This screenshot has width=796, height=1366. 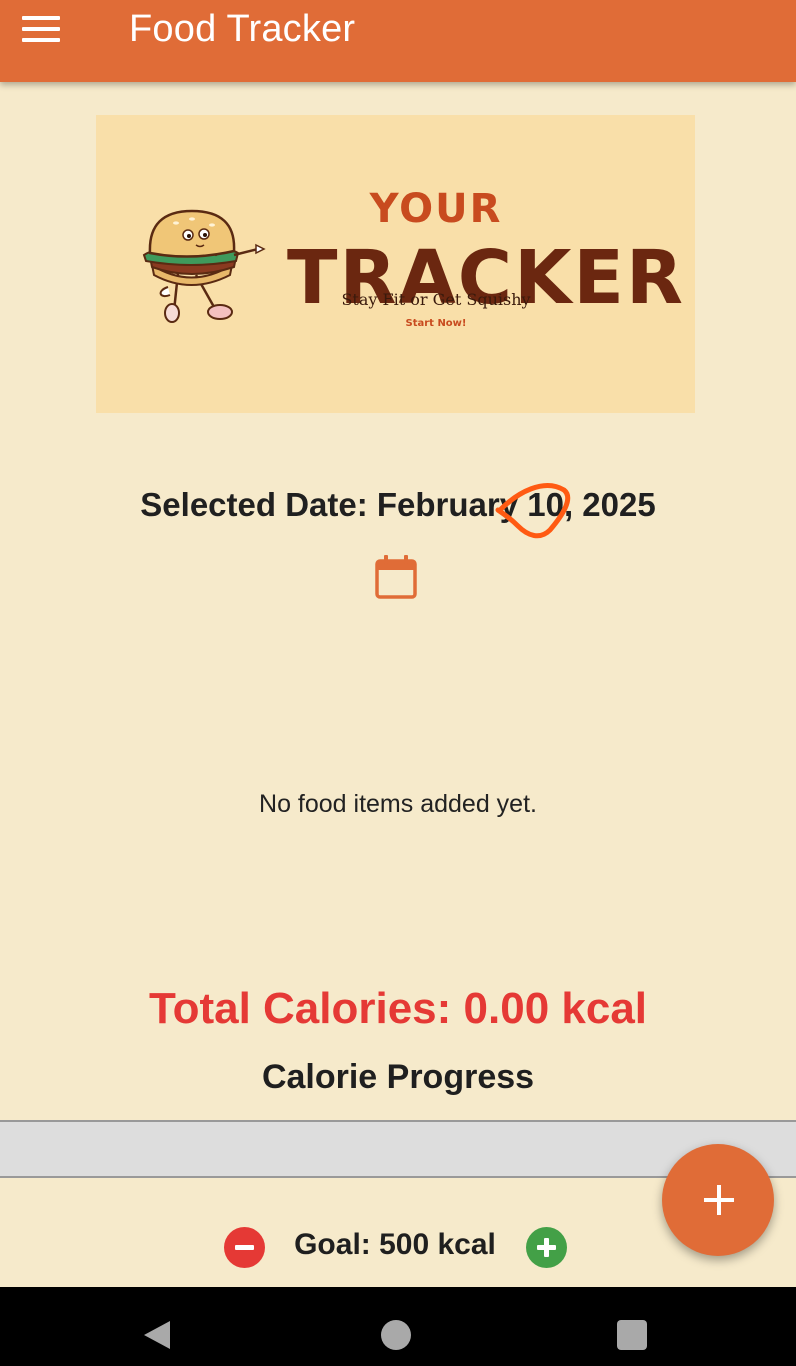 What do you see at coordinates (204, 266) in the screenshot?
I see `burger-mascot-icon` at bounding box center [204, 266].